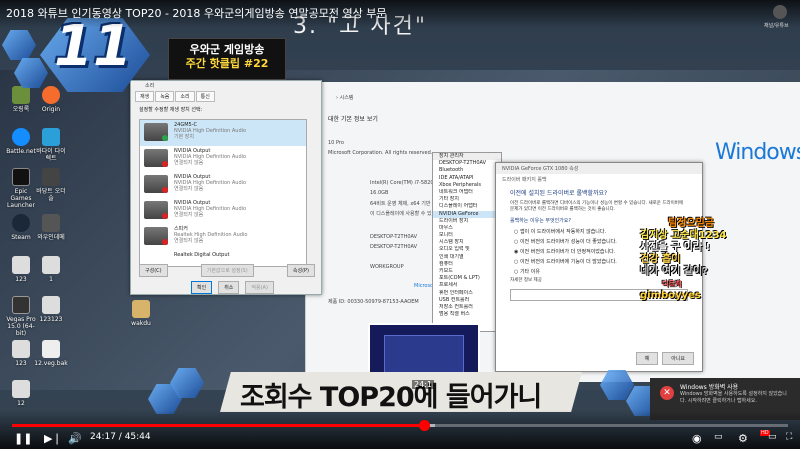  I want to click on device-tree-item: 시스템 장치, so click(467, 242).